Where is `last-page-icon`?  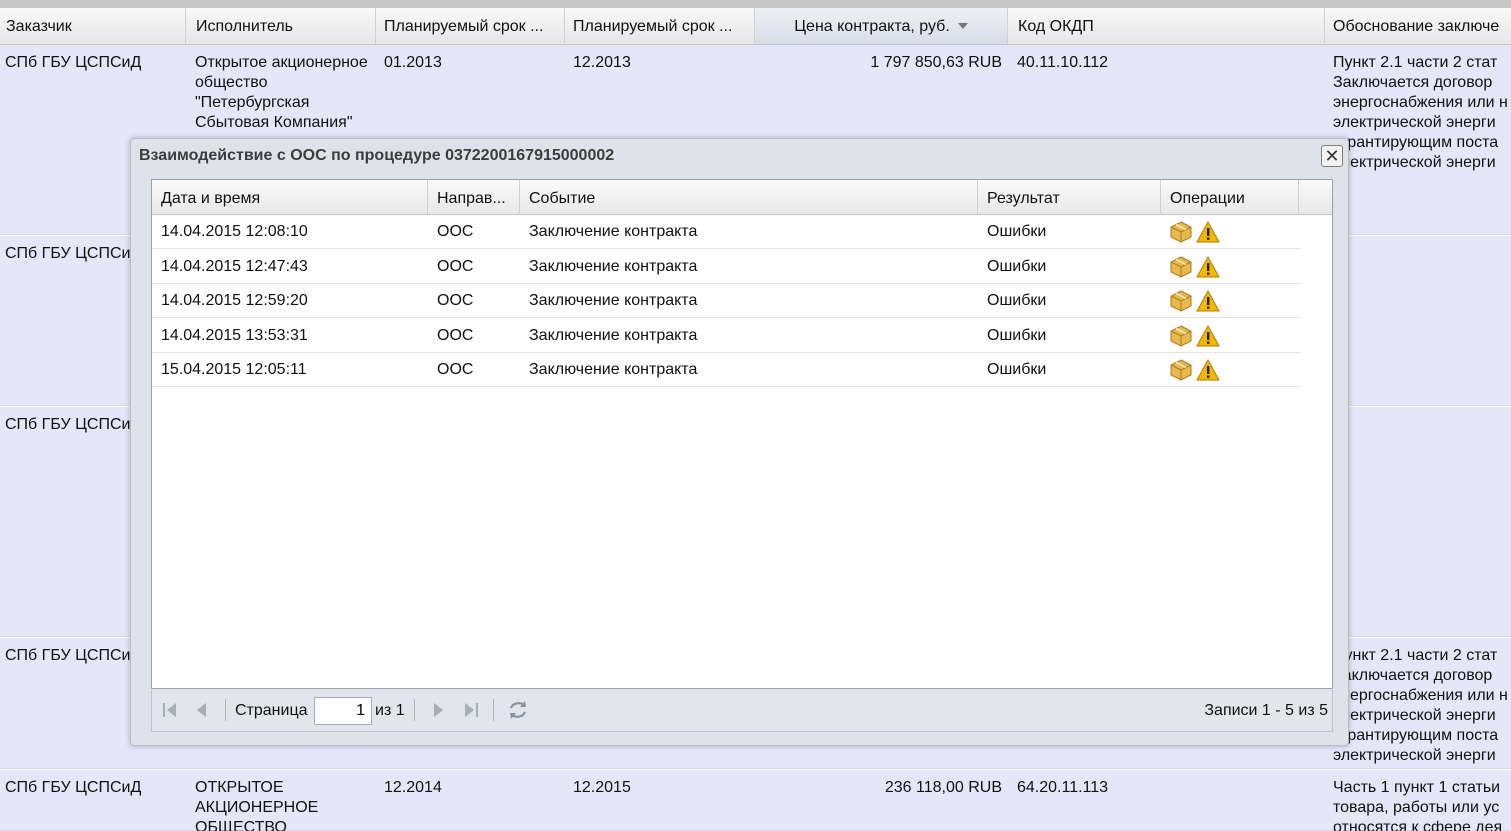 last-page-icon is located at coordinates (471, 710).